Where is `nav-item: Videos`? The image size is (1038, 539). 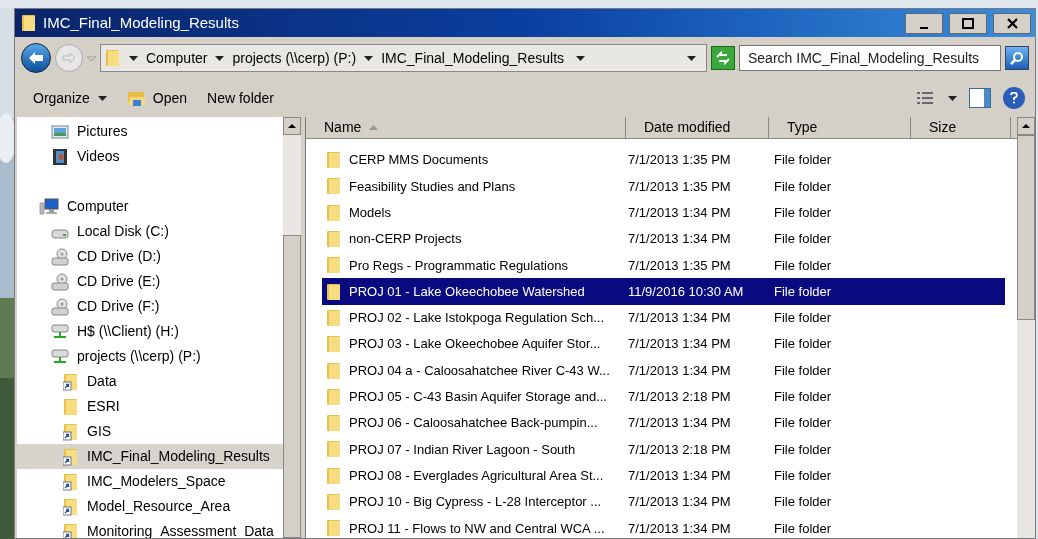 nav-item: Videos is located at coordinates (150, 156).